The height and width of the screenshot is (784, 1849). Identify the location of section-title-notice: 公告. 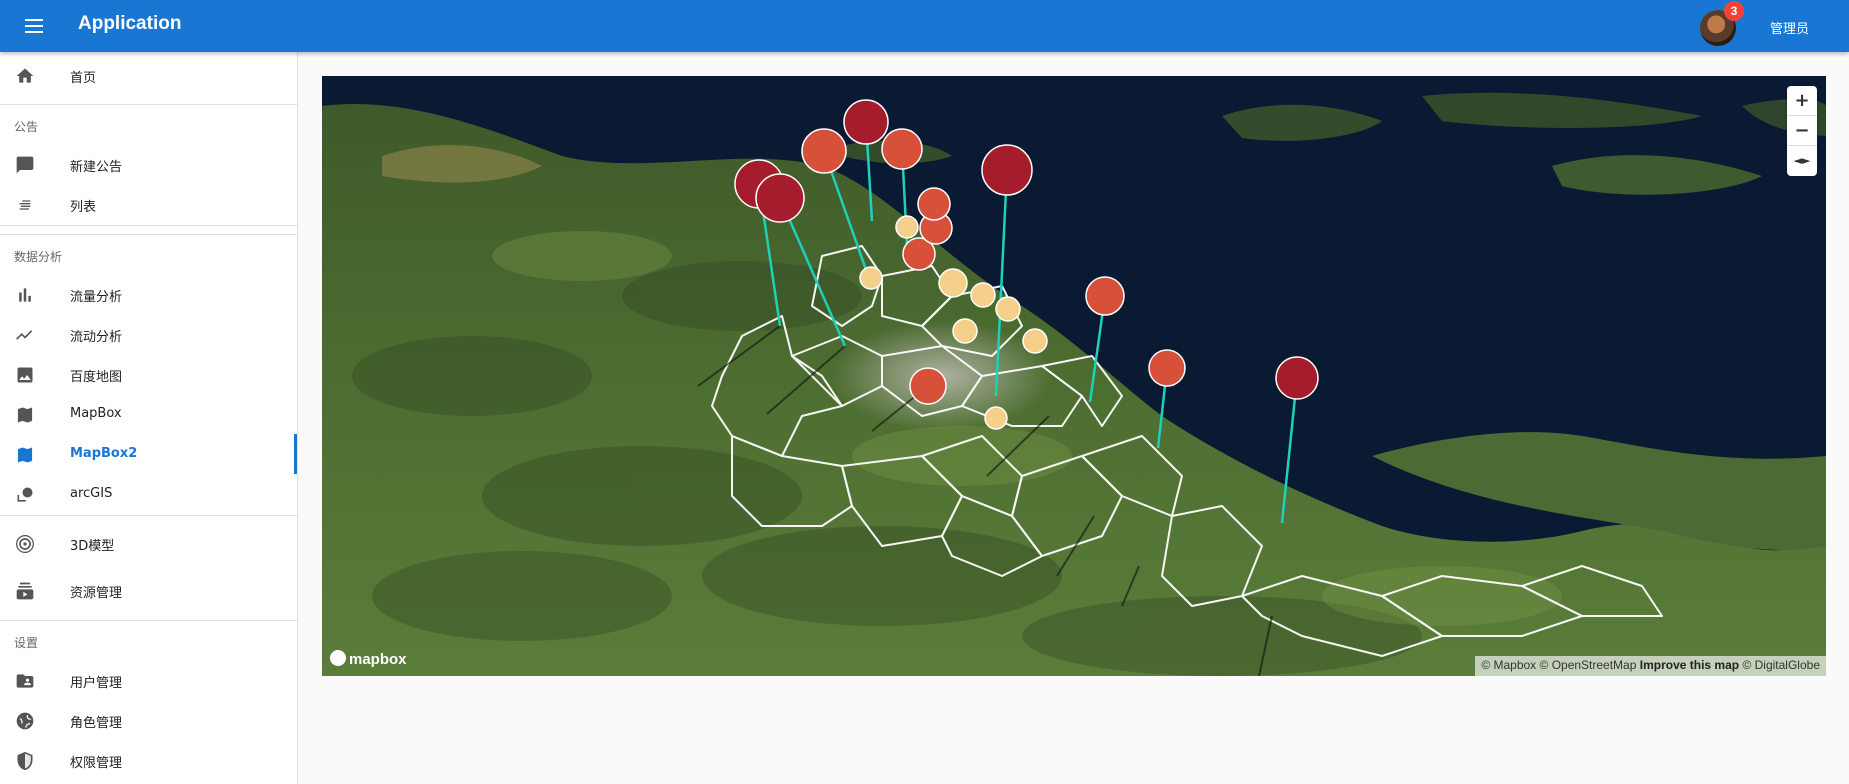
(26, 127).